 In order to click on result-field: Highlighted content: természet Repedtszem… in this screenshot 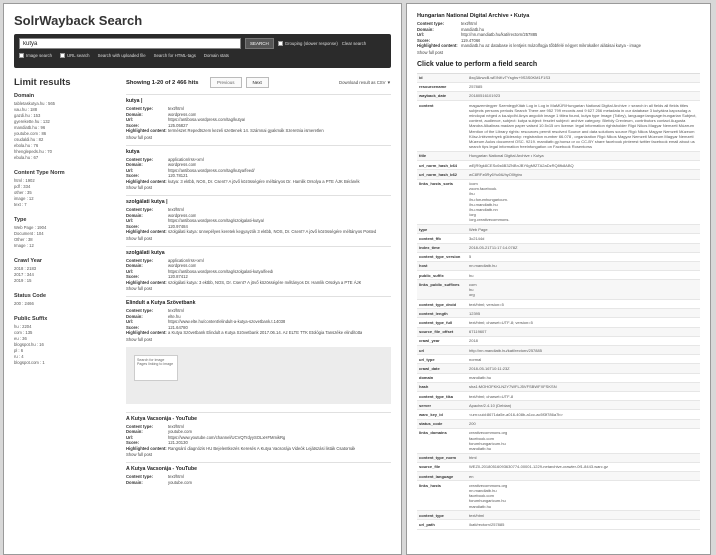, I will do `click(258, 131)`.